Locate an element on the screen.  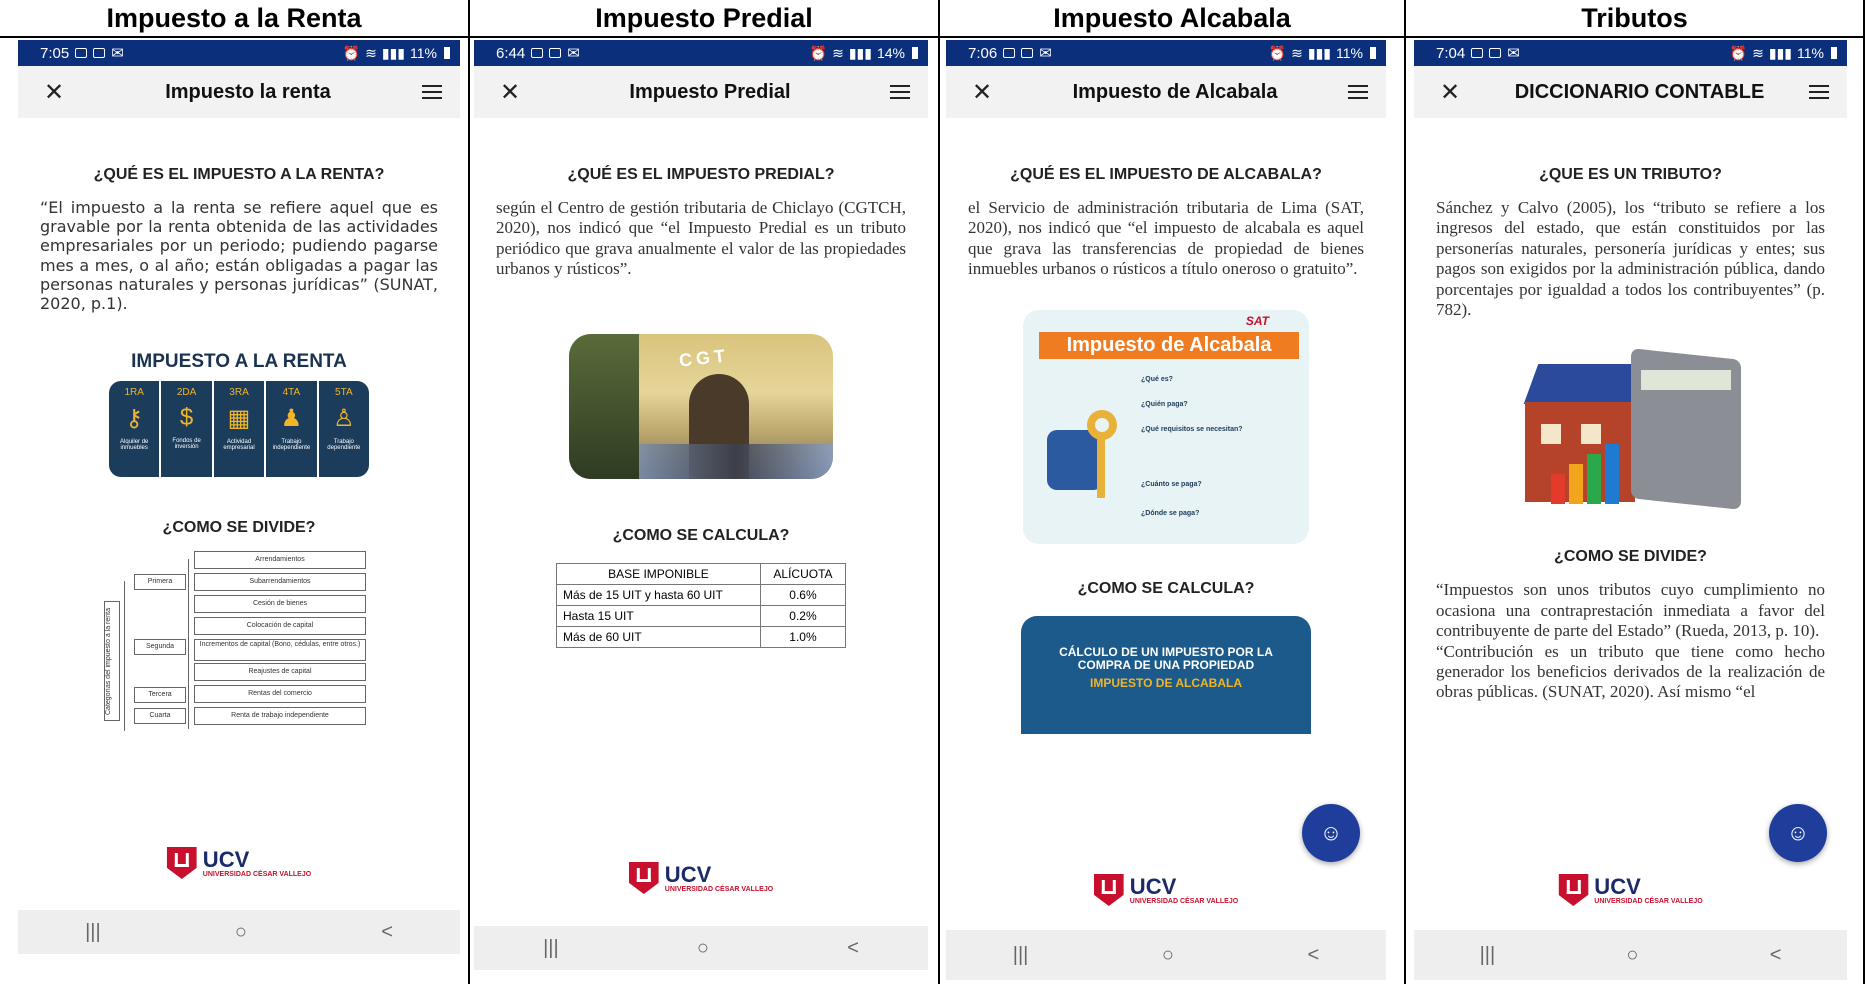
table-row: Más de 15 UIT y hasta 60 UIT 0.6% is located at coordinates (701, 594).